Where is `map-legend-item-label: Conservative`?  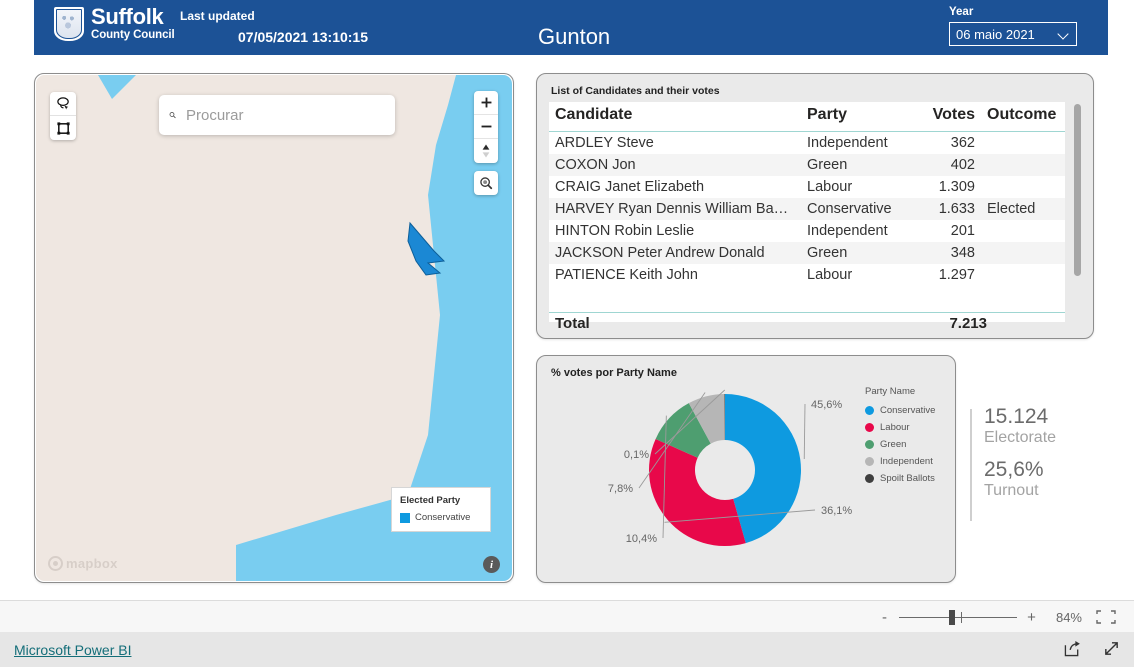
map-legend-item-label: Conservative is located at coordinates (443, 517).